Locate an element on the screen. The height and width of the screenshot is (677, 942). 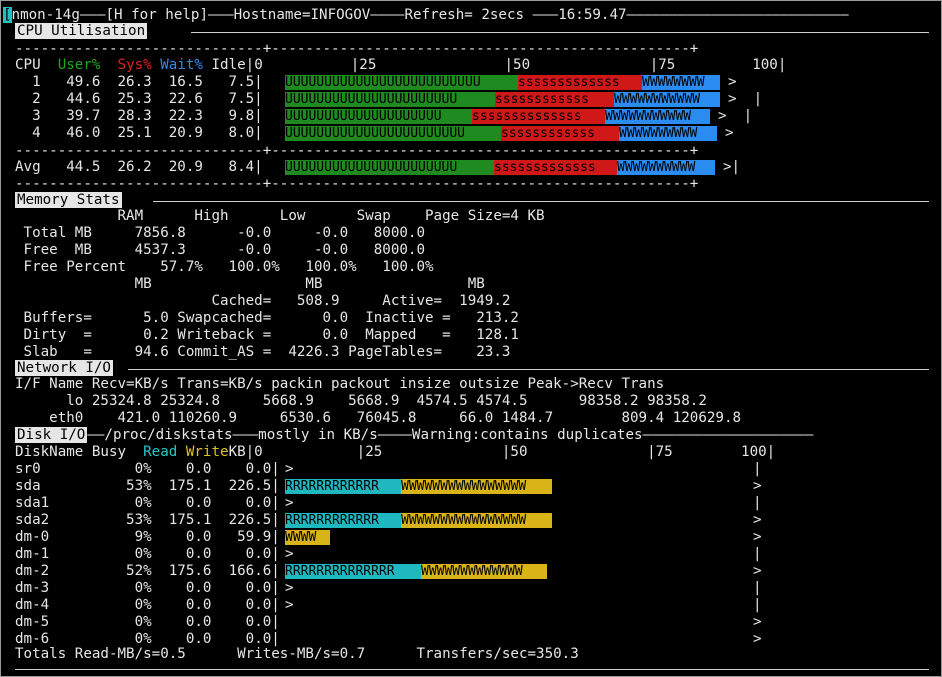
cpu-section-title: CPU Utilisation is located at coordinates (81, 31).